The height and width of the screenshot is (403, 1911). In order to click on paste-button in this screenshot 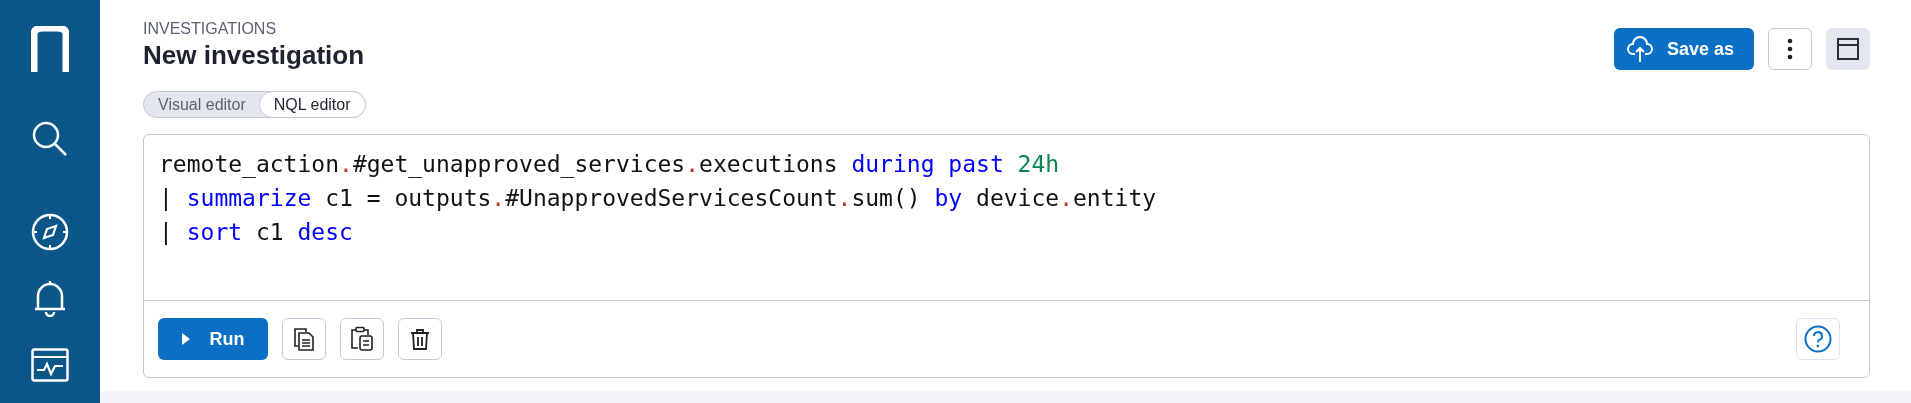, I will do `click(362, 339)`.